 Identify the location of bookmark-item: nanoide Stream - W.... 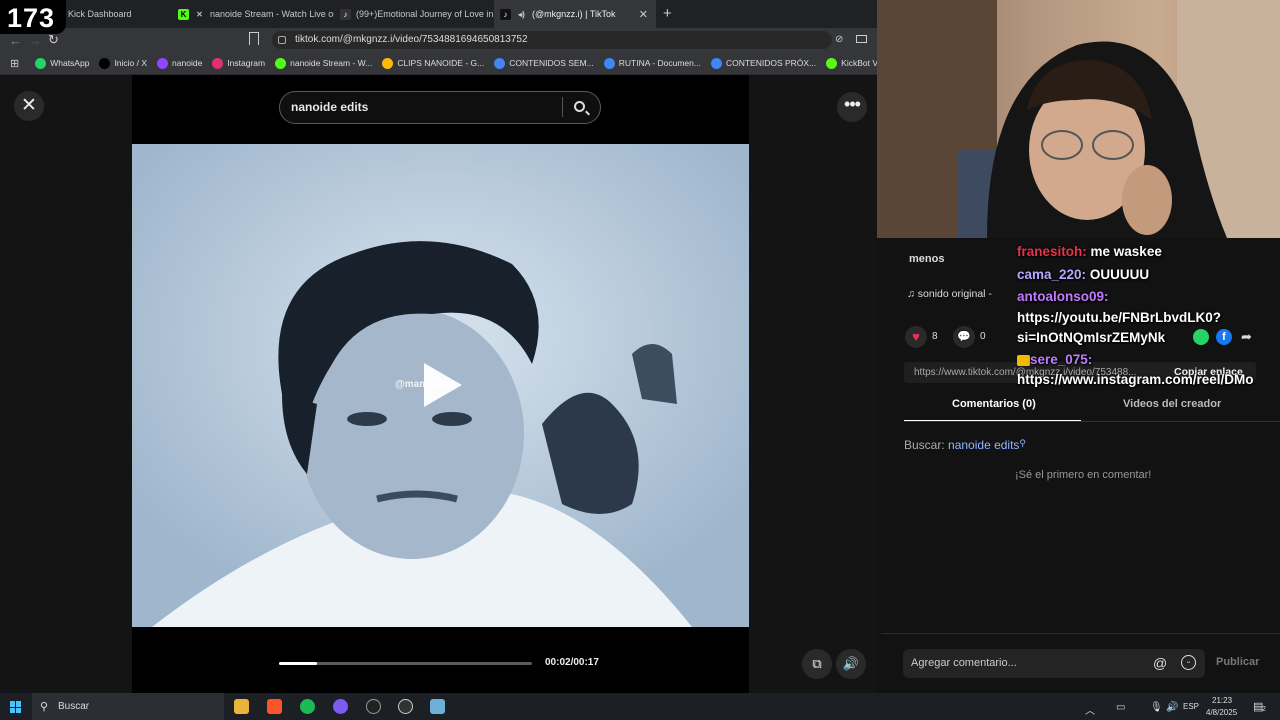
(324, 63).